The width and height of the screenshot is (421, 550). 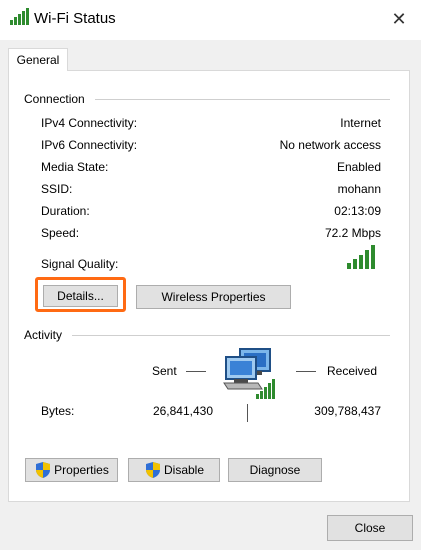 I want to click on media-state-value: Enabled, so click(x=358, y=167).